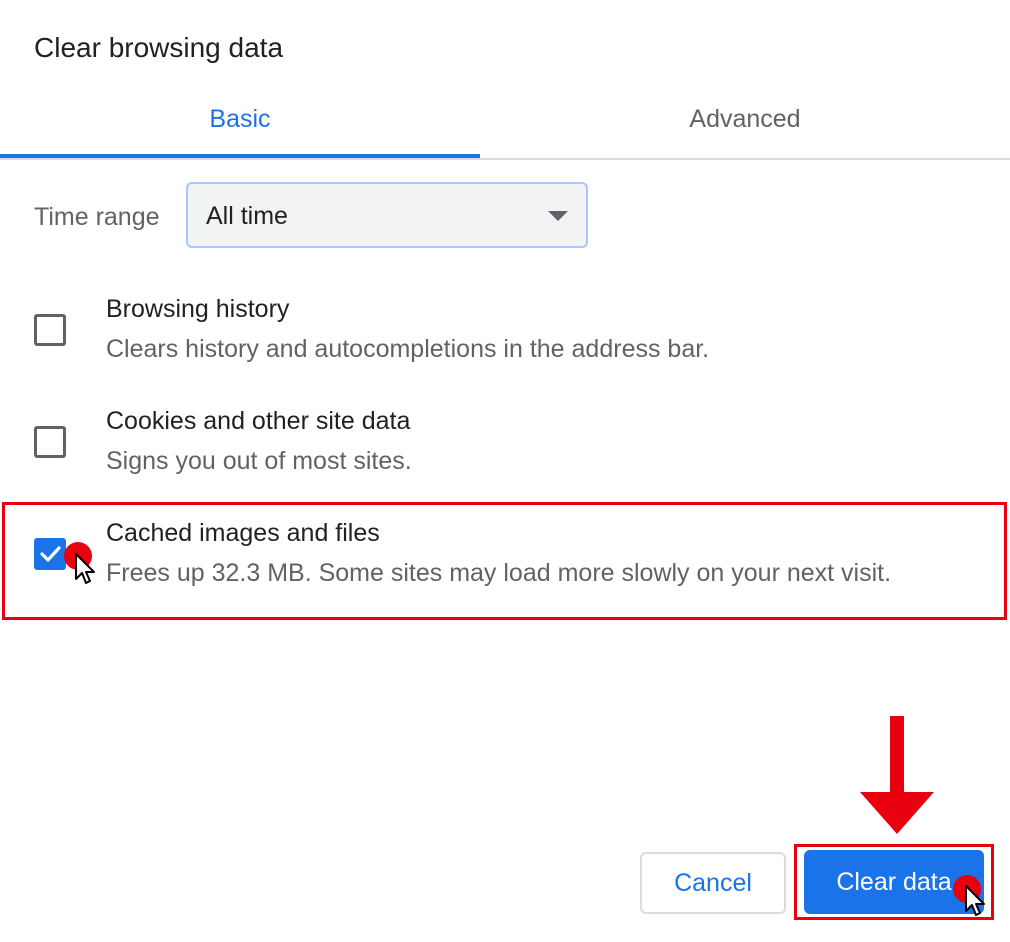  What do you see at coordinates (387, 215) in the screenshot?
I see `time-range-select: All time` at bounding box center [387, 215].